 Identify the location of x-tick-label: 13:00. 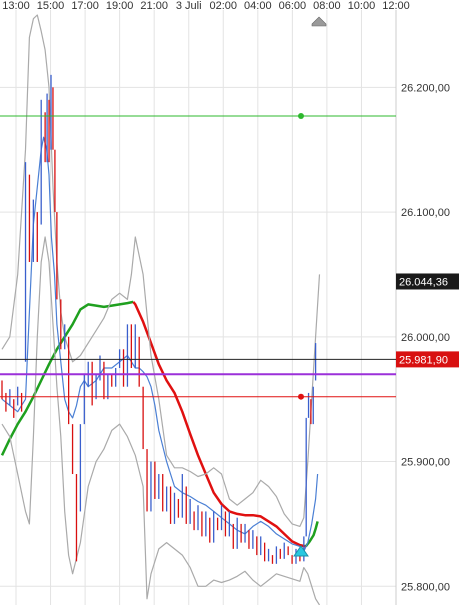
(16, 6).